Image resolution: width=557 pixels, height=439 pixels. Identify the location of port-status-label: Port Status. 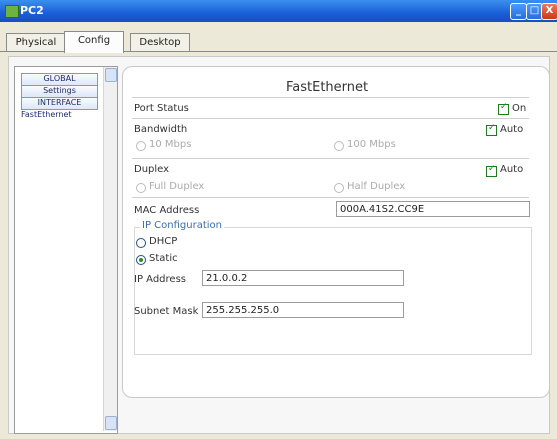
(161, 108).